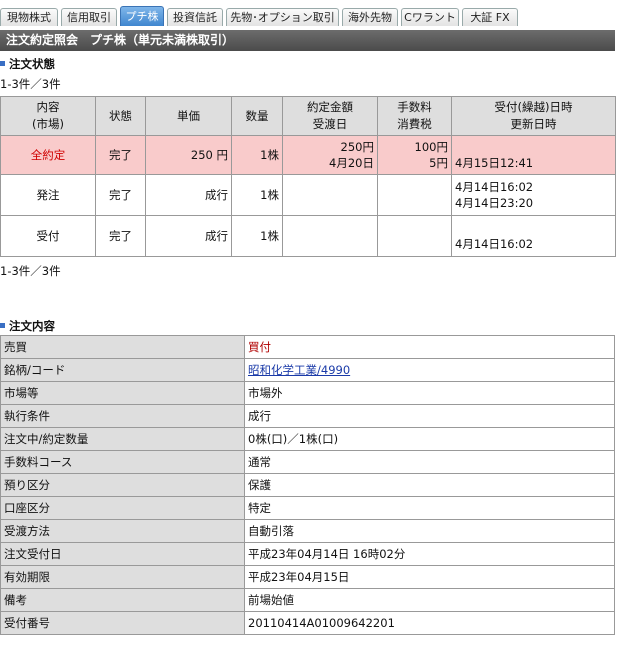 This screenshot has height=649, width=621. I want to click on col-header-jotai: 状態, so click(120, 116).